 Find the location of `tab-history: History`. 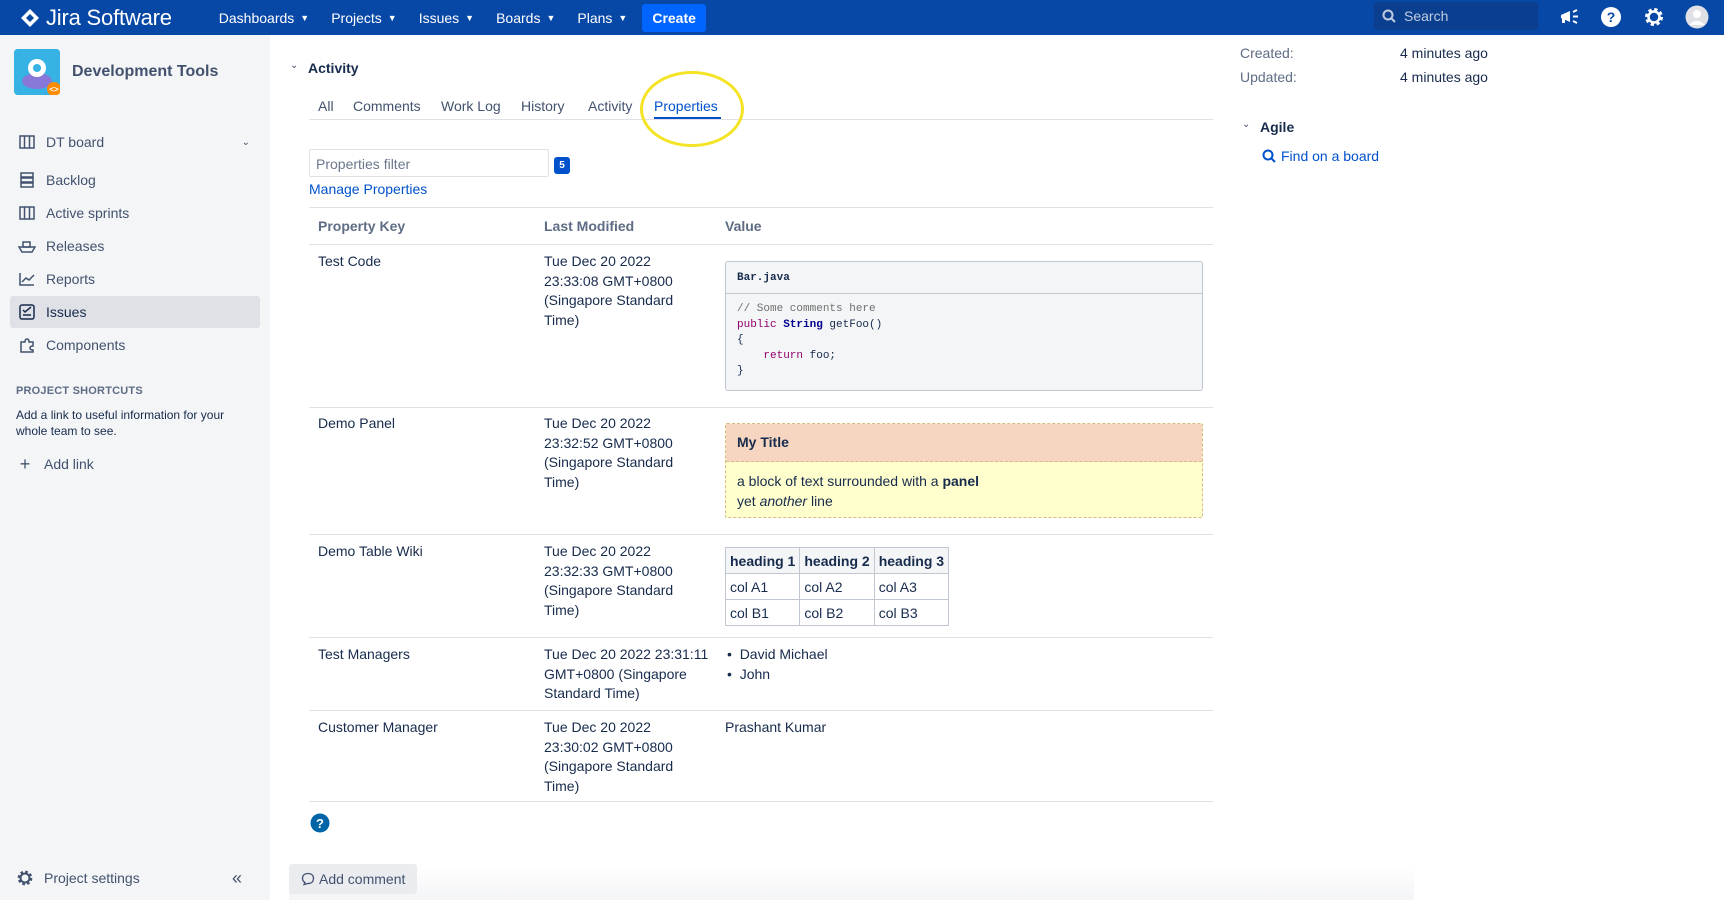

tab-history: History is located at coordinates (543, 106).